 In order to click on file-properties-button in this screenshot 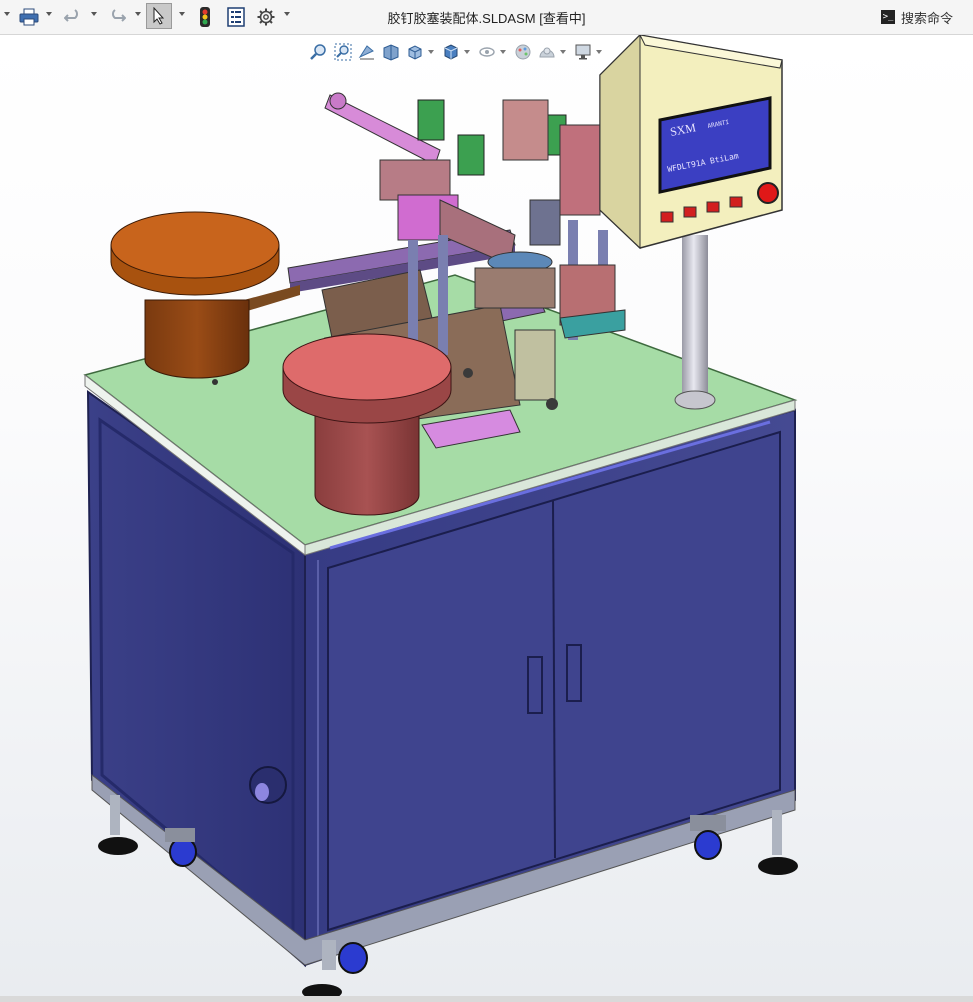, I will do `click(236, 17)`.